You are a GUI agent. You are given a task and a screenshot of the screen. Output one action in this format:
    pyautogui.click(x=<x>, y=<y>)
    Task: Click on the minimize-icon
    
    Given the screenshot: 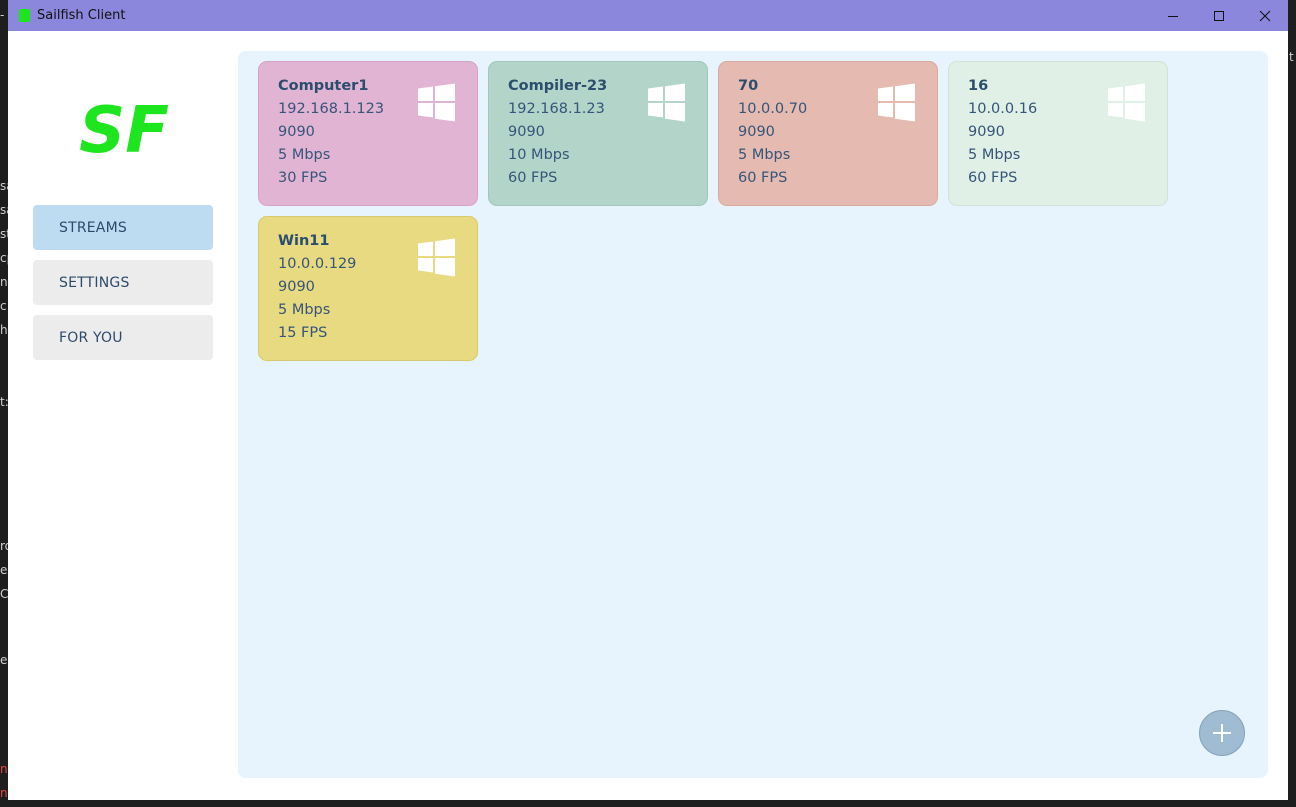 What is the action you would take?
    pyautogui.click(x=1173, y=16)
    